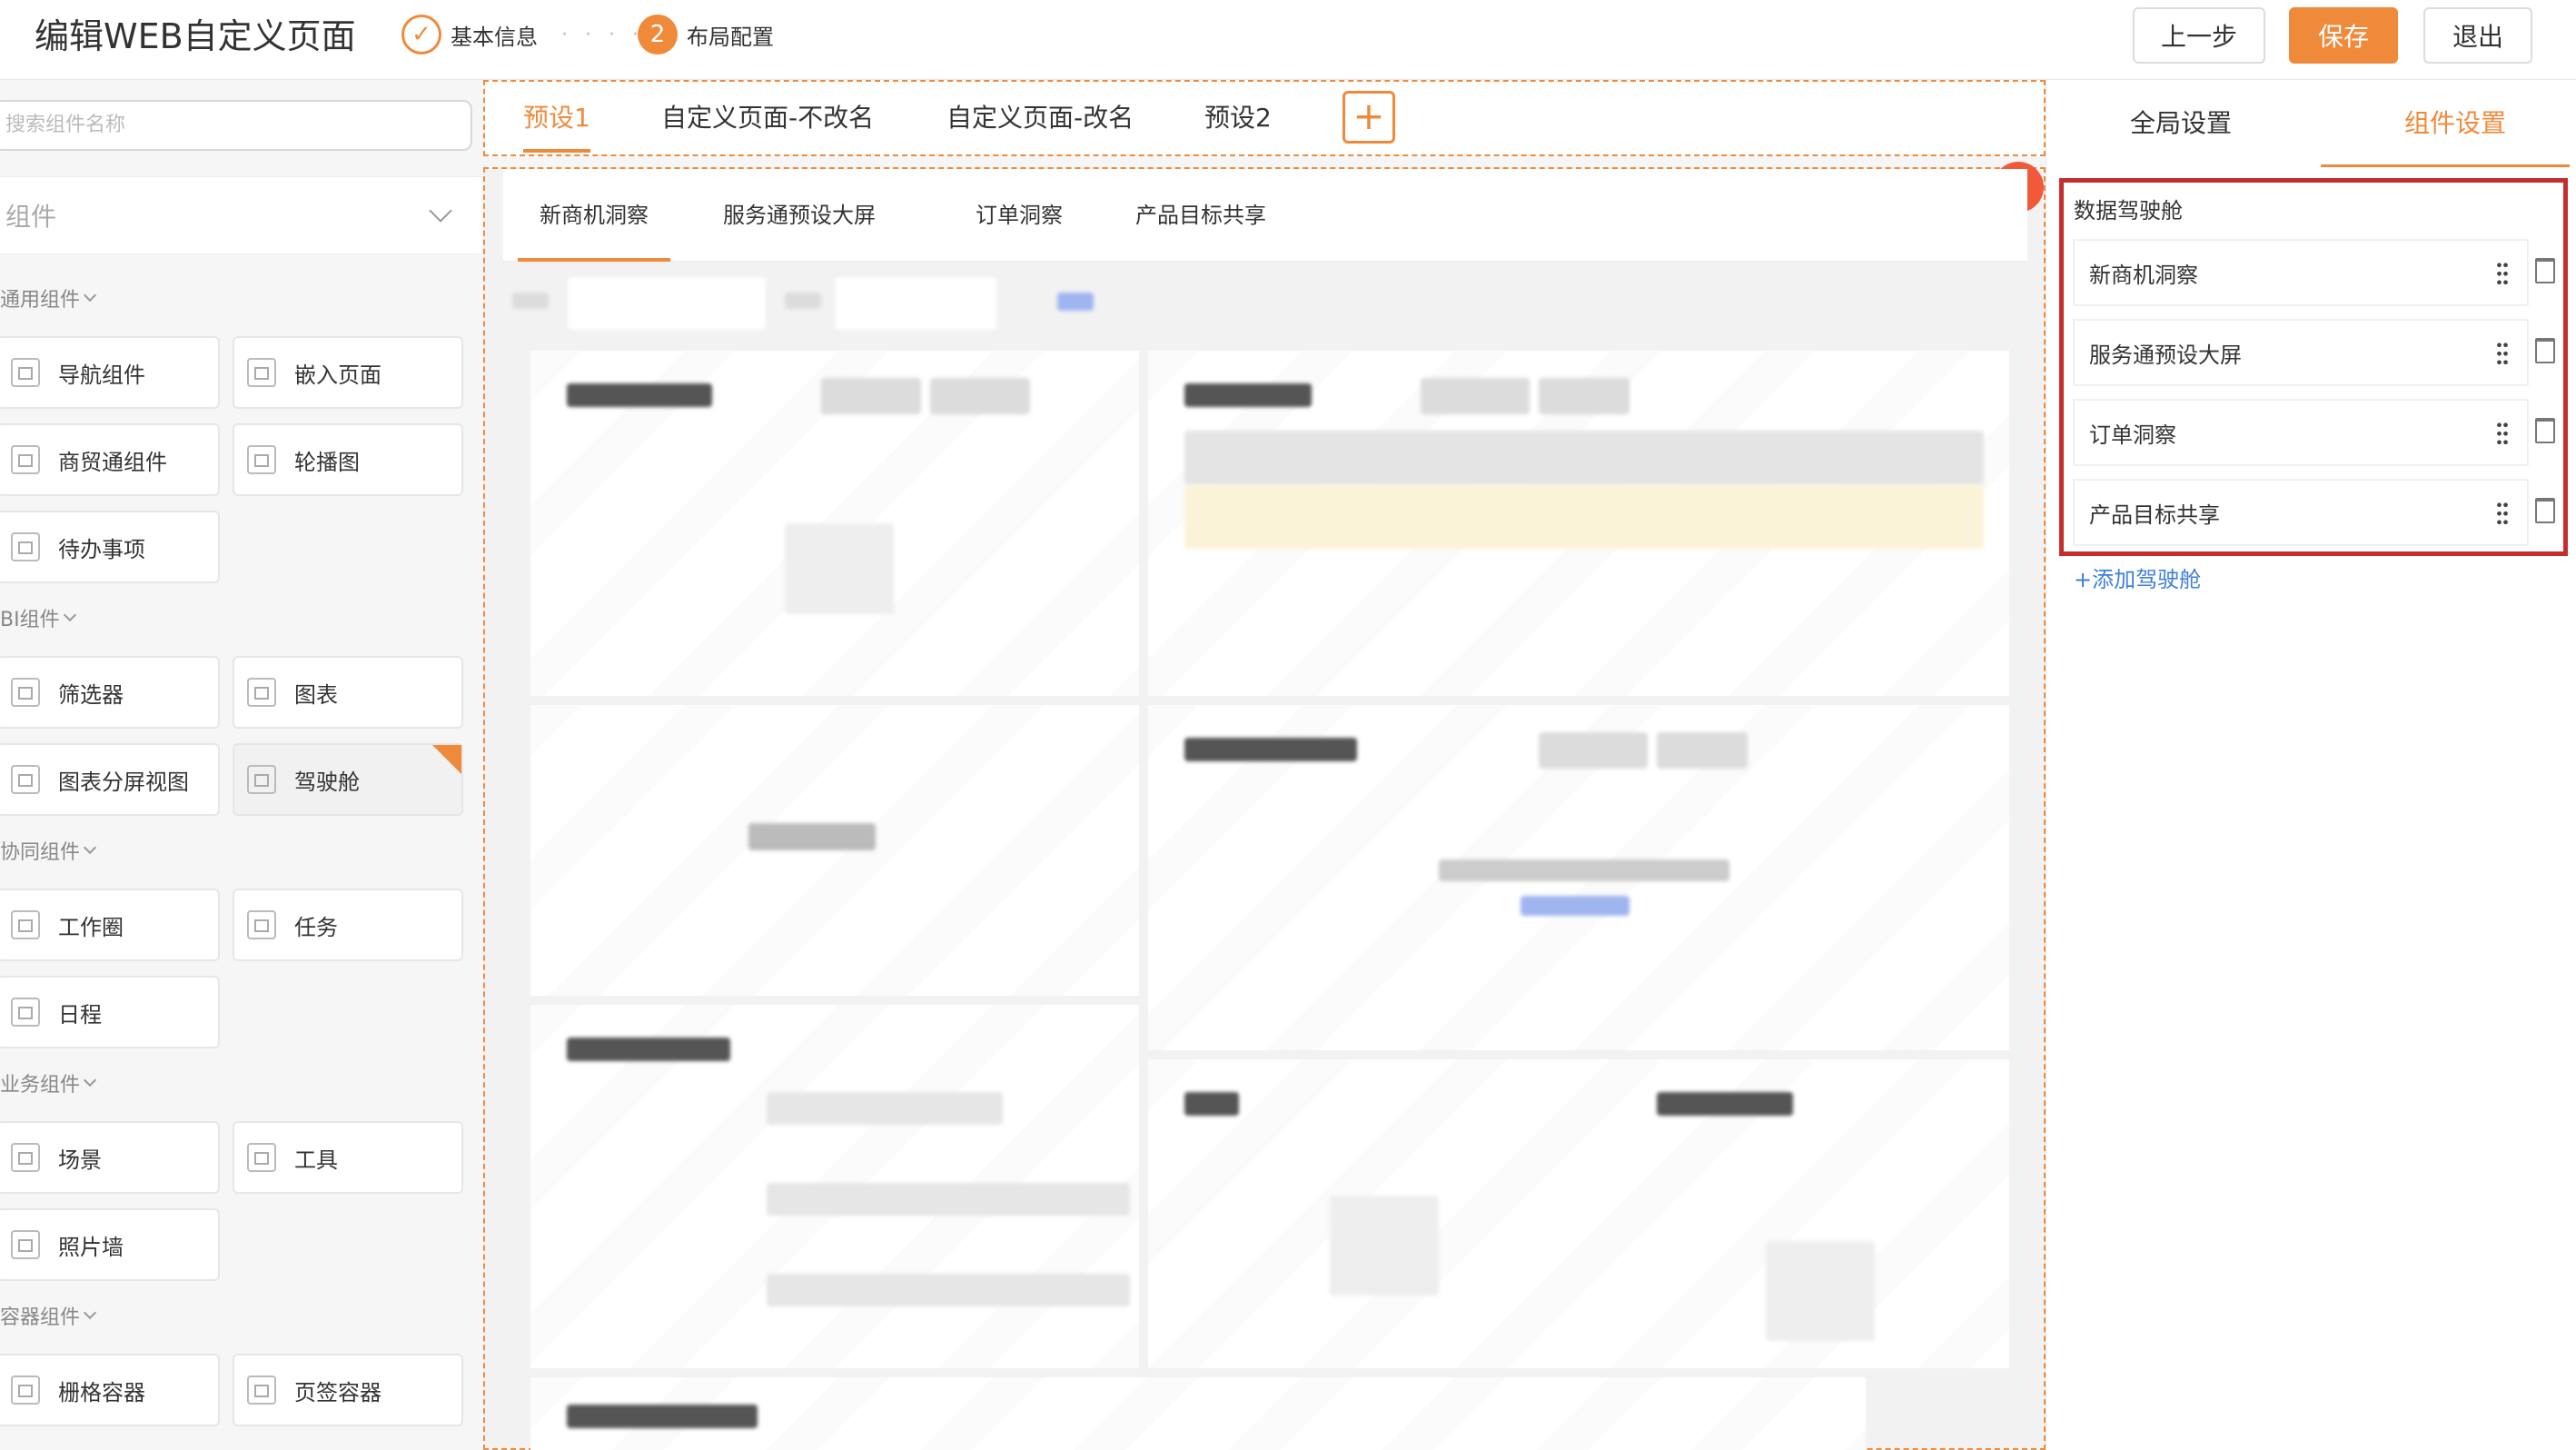 The width and height of the screenshot is (2576, 1450). What do you see at coordinates (337, 1392) in the screenshot?
I see `component-label: 页签容器` at bounding box center [337, 1392].